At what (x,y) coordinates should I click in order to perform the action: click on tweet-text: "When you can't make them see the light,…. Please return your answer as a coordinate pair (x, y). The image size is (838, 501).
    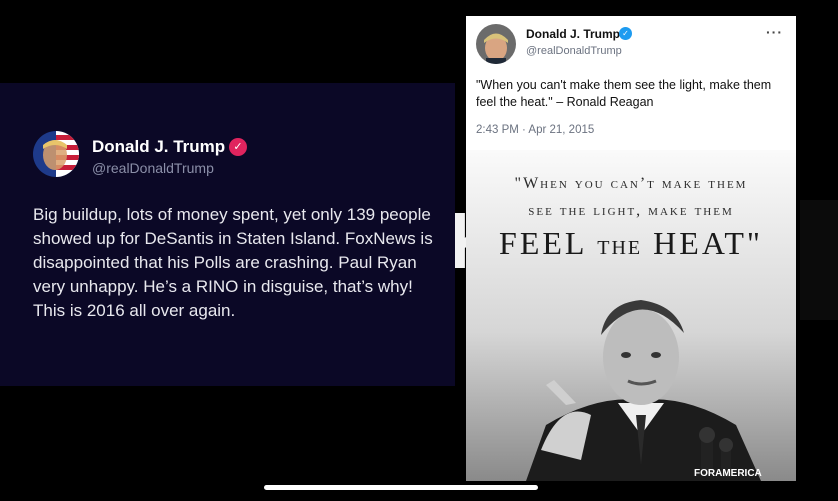
    Looking at the image, I should click on (624, 93).